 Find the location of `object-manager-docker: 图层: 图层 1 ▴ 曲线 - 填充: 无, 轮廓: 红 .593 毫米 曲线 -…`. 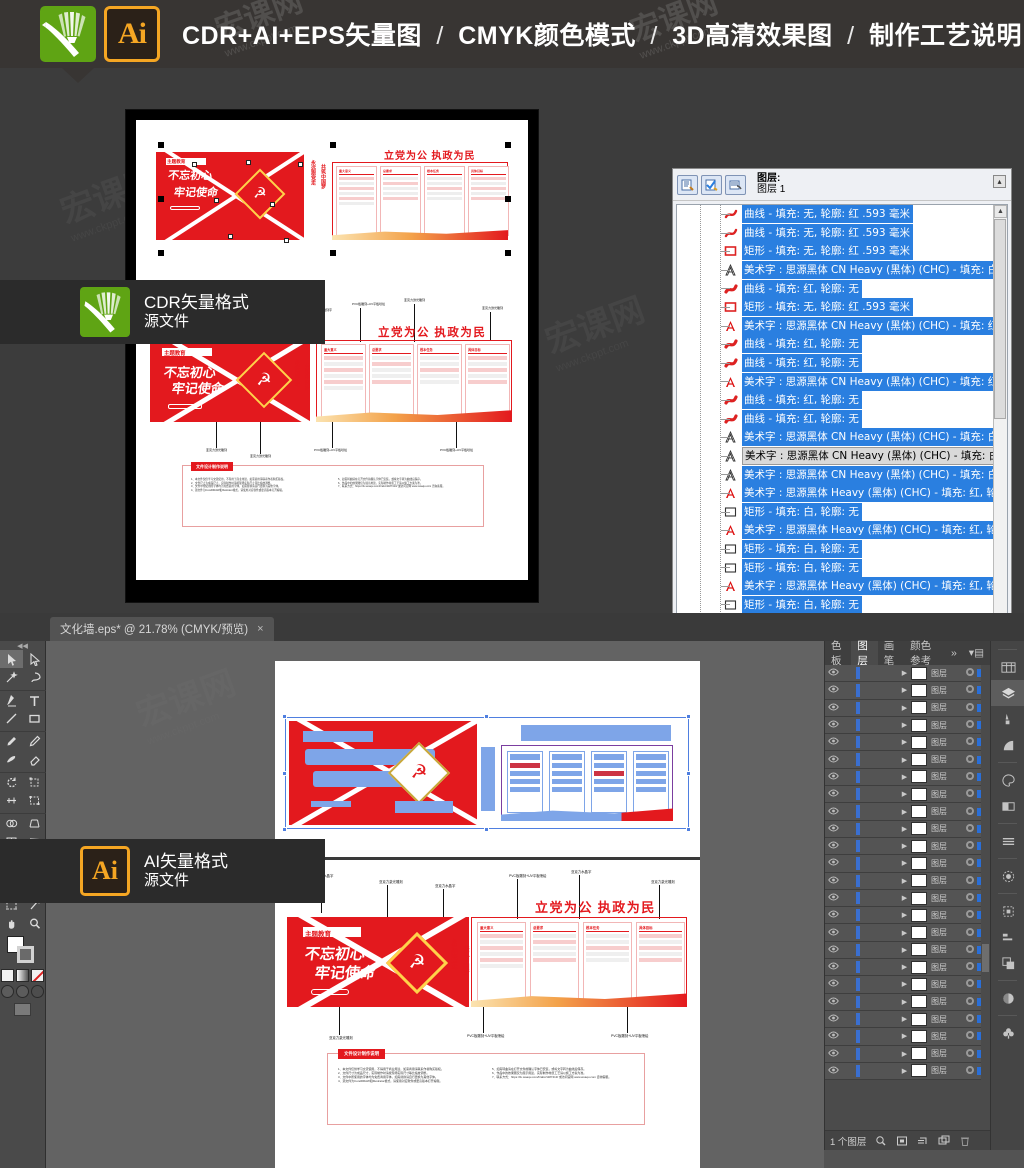

object-manager-docker: 图层: 图层 1 ▴ 曲线 - 填充: 无, 轮廓: 红 .593 毫米 曲线 -… is located at coordinates (842, 424).